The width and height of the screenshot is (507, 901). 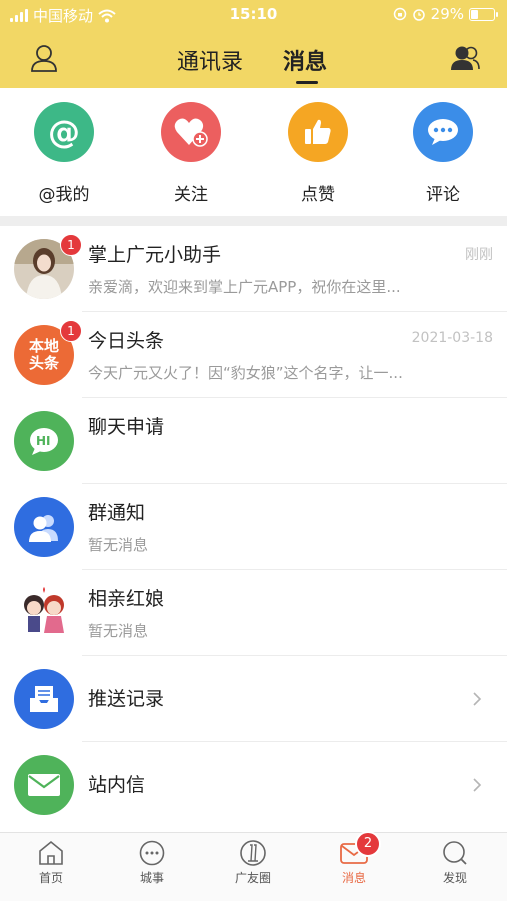 I want to click on nav-home: 首页, so click(x=51, y=862).